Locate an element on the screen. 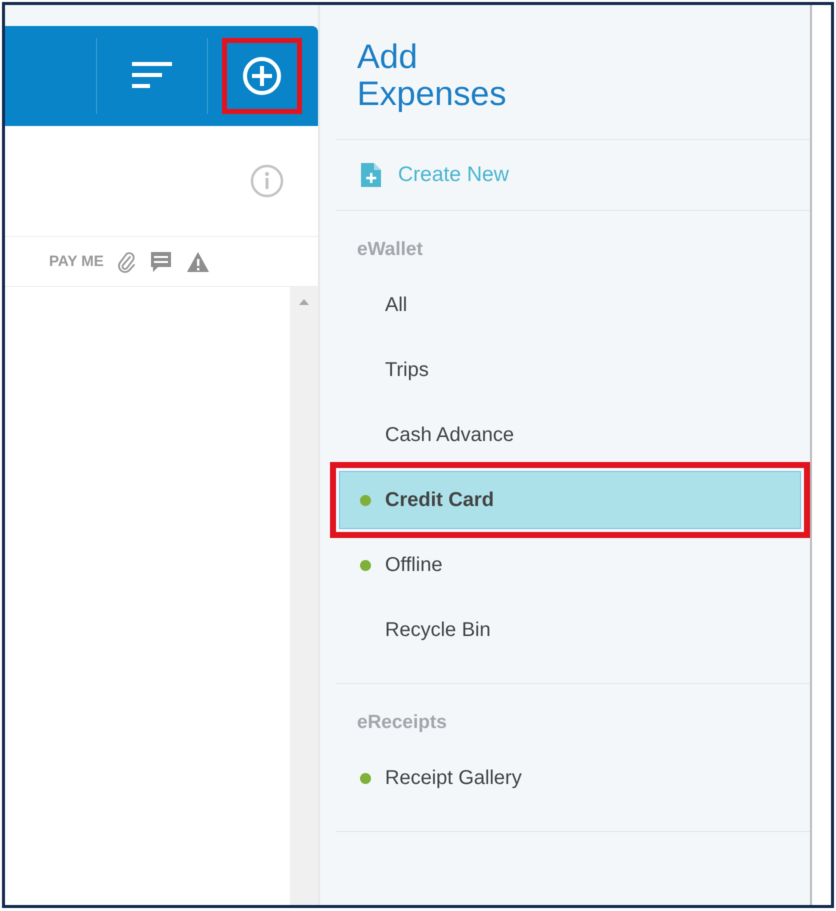 The image size is (836, 911). add-button is located at coordinates (262, 76).